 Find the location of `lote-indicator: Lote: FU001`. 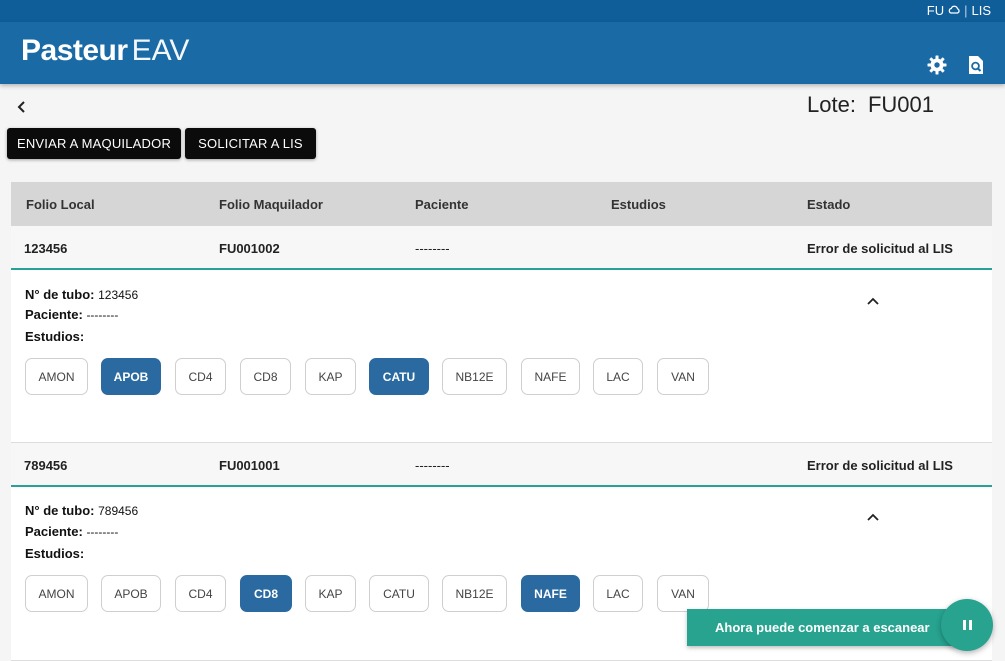

lote-indicator: Lote: FU001 is located at coordinates (870, 105).